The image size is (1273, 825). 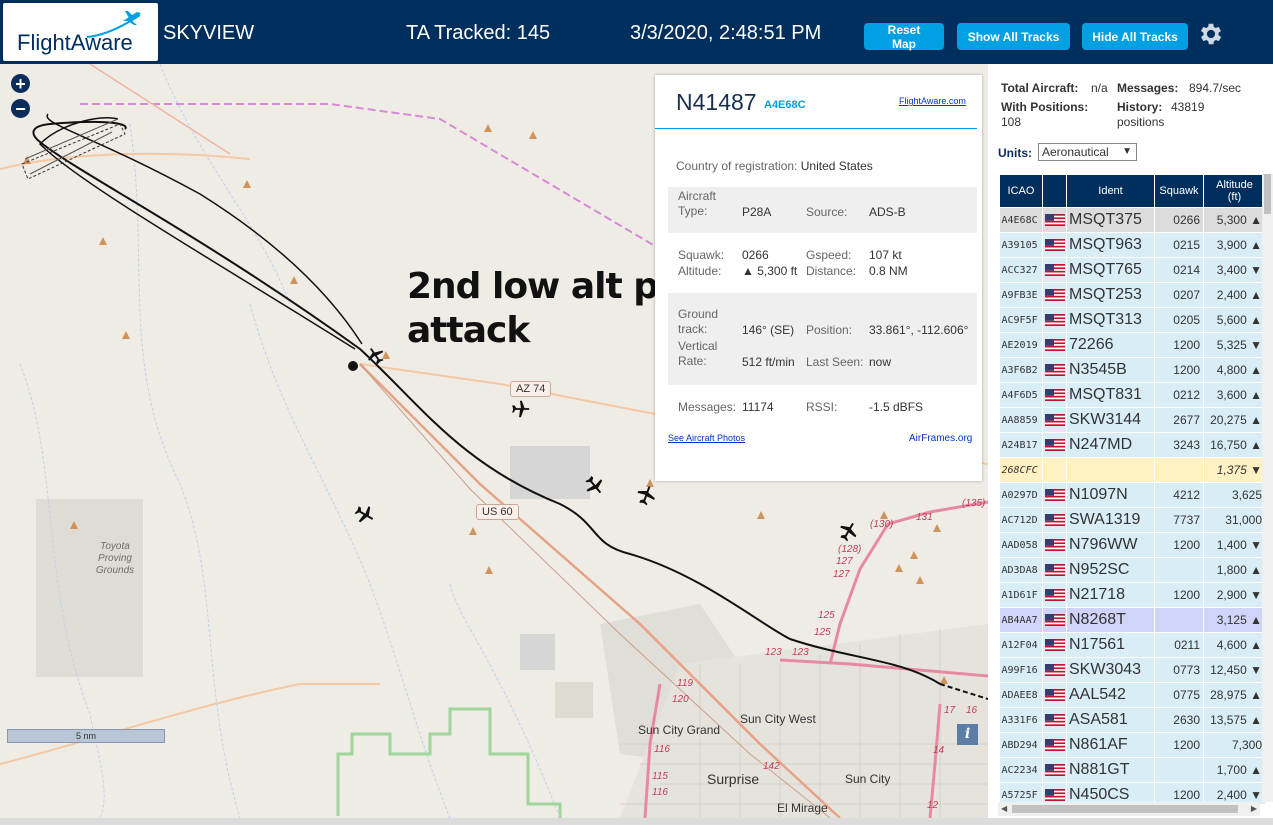 What do you see at coordinates (209, 33) in the screenshot?
I see `app-title: SKYVIEW` at bounding box center [209, 33].